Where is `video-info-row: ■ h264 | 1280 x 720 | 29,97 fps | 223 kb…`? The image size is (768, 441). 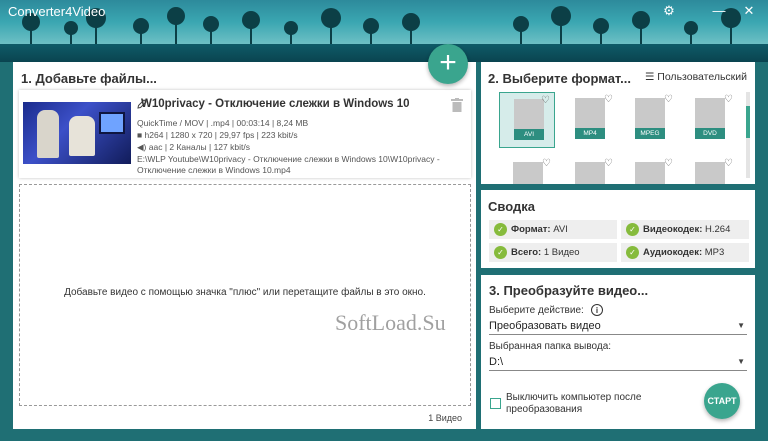
video-info-row: ■ h264 | 1280 x 720 | 29,97 fps | 223 kb… is located at coordinates (217, 135).